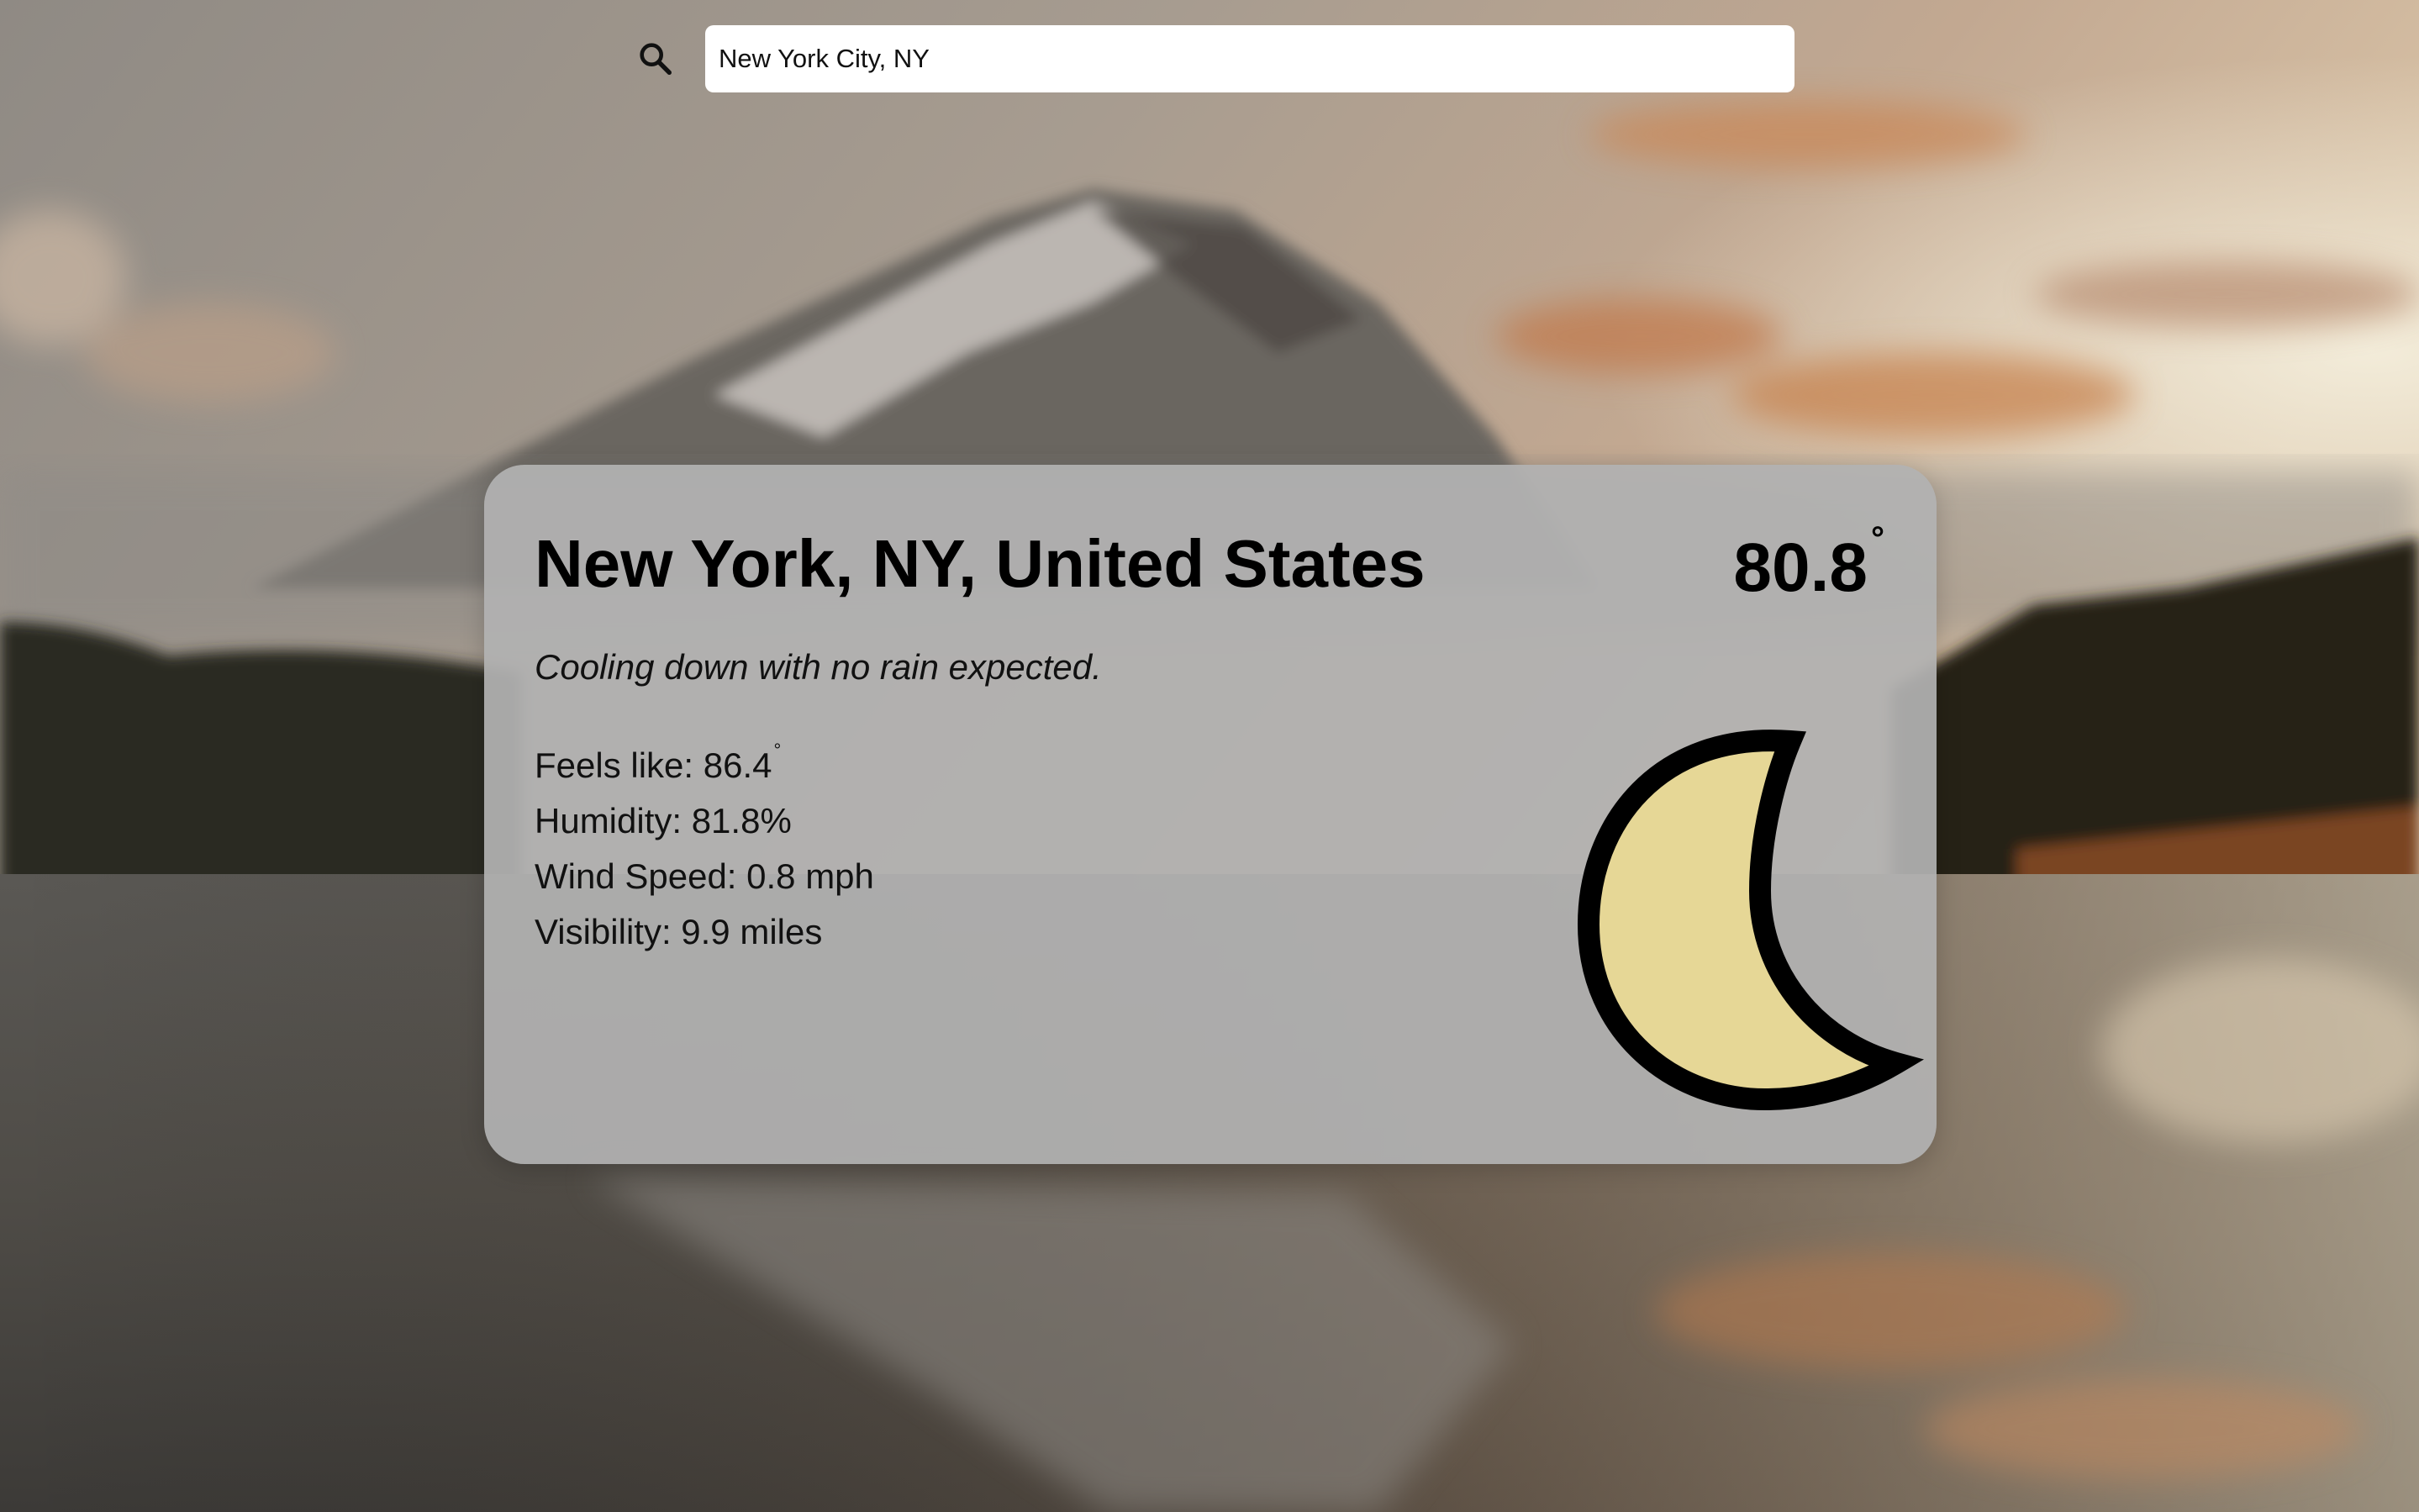  I want to click on feels-like-item: Feels like: 86.4°, so click(704, 765).